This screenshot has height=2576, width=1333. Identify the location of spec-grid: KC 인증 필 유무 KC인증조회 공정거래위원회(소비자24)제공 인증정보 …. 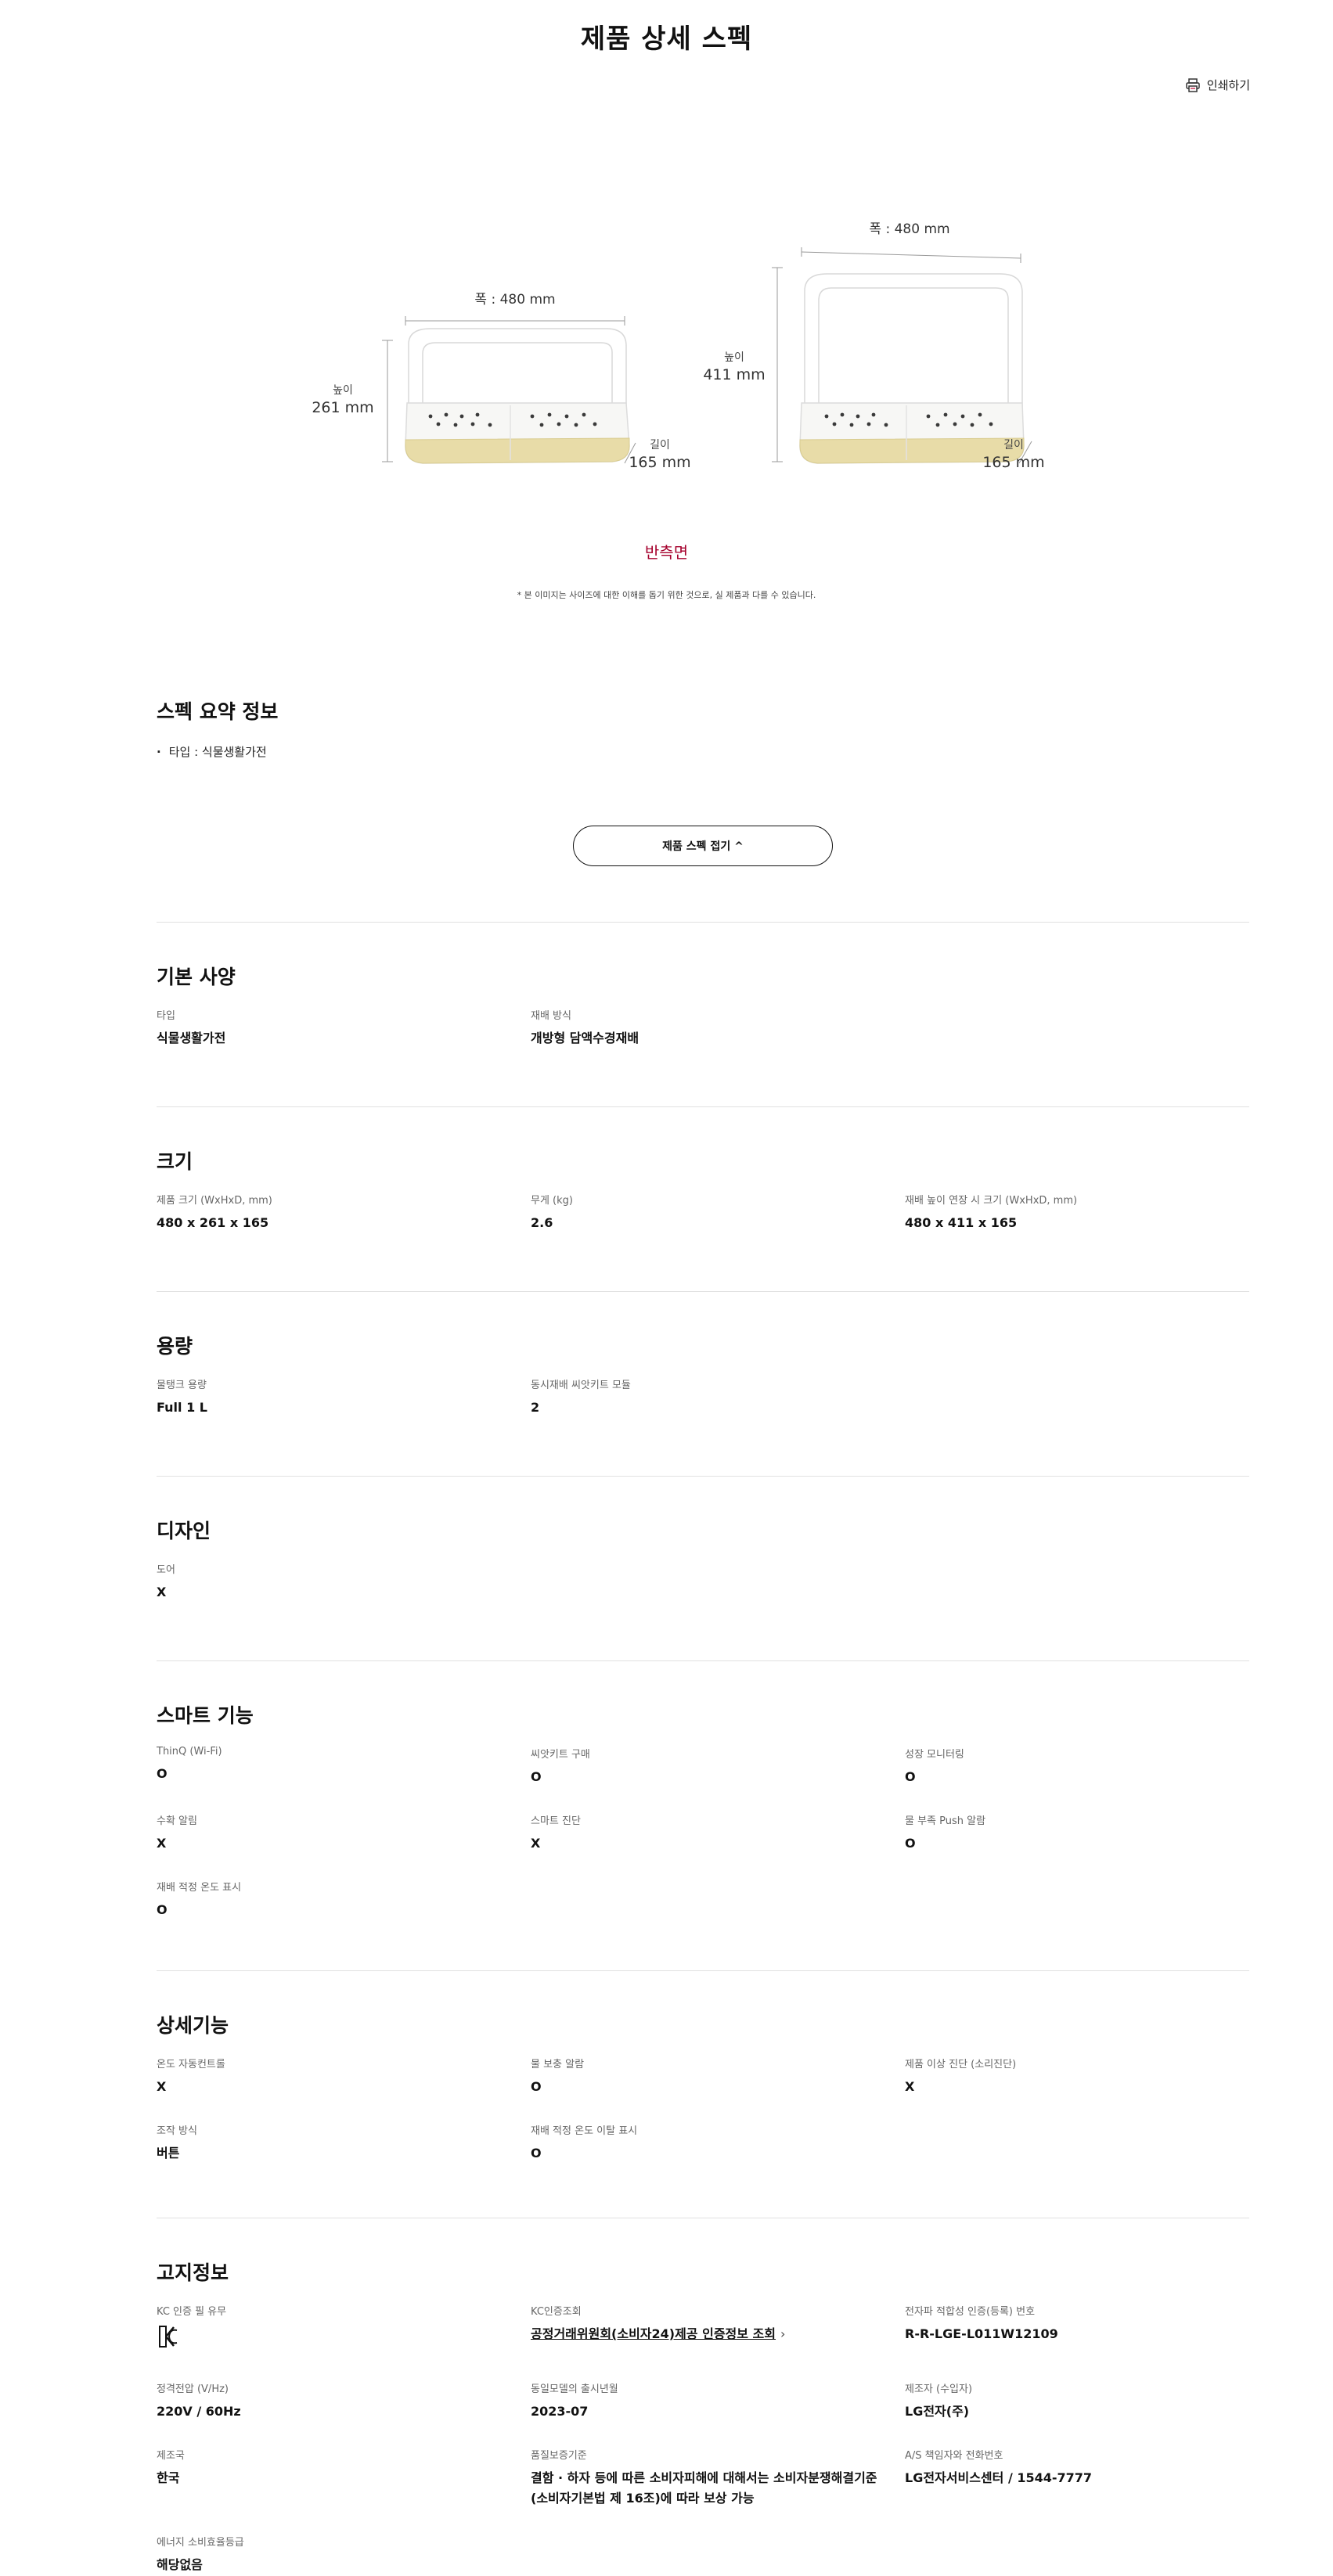
(703, 2439).